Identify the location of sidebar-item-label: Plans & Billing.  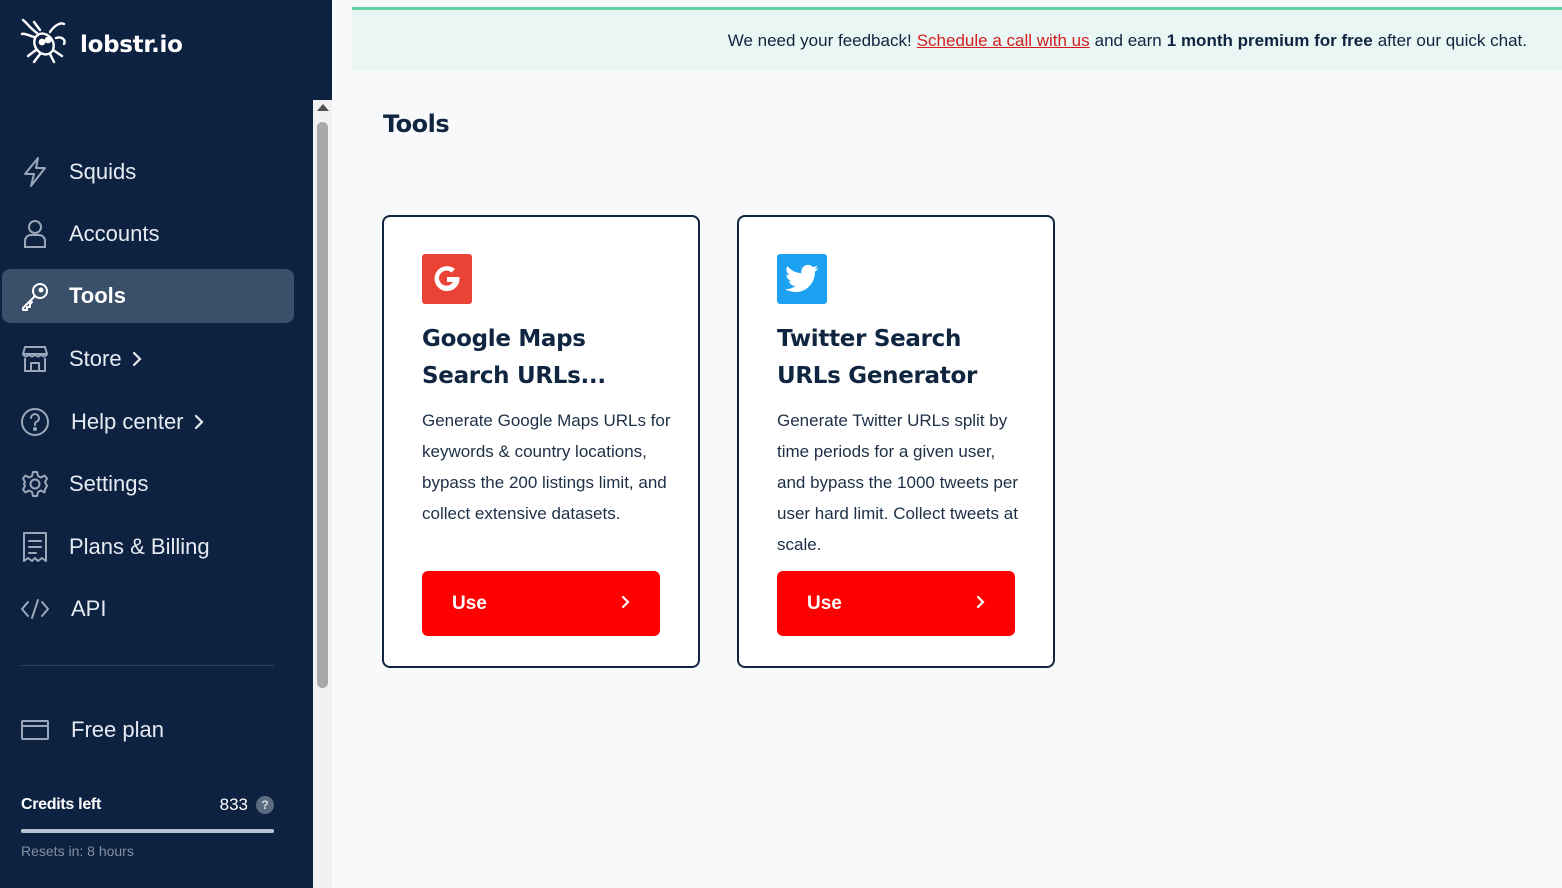
(139, 546).